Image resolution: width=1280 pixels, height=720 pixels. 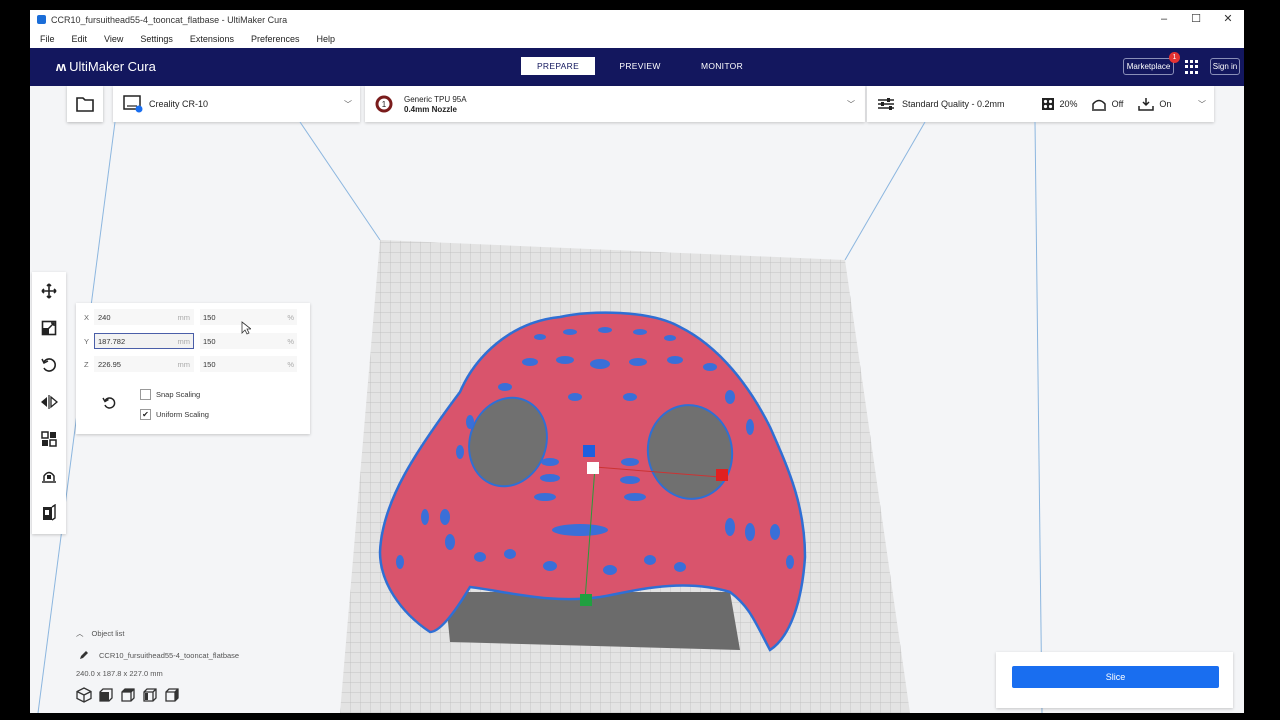 I want to click on slice-panel: Slice, so click(x=1114, y=680).